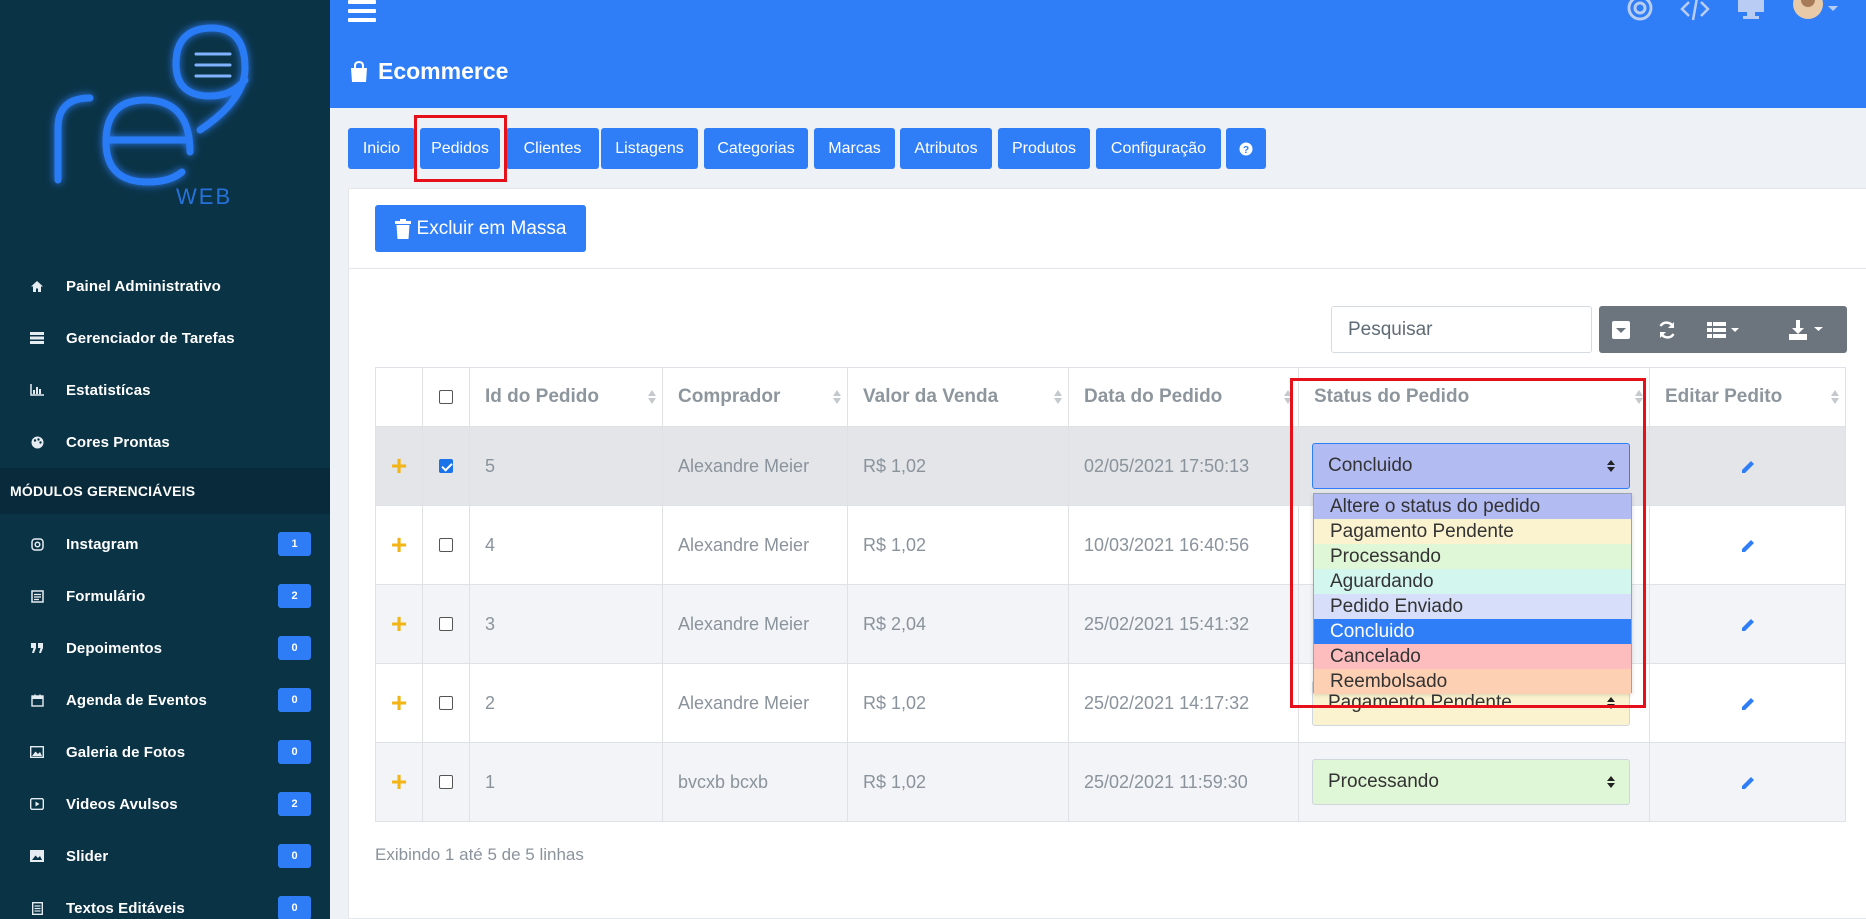 This screenshot has width=1866, height=919. Describe the element at coordinates (165, 390) in the screenshot. I see `sidebar-item-estatisticas: Estatistícas` at that location.